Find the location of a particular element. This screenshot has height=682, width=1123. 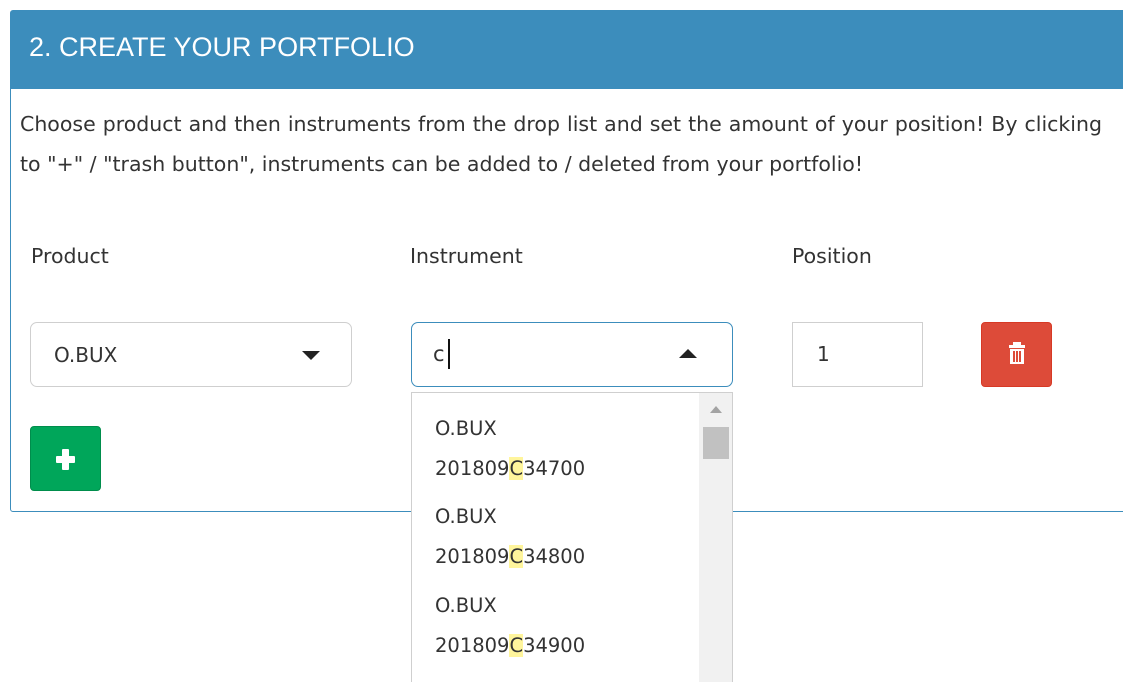

caret-down-icon is located at coordinates (311, 355).